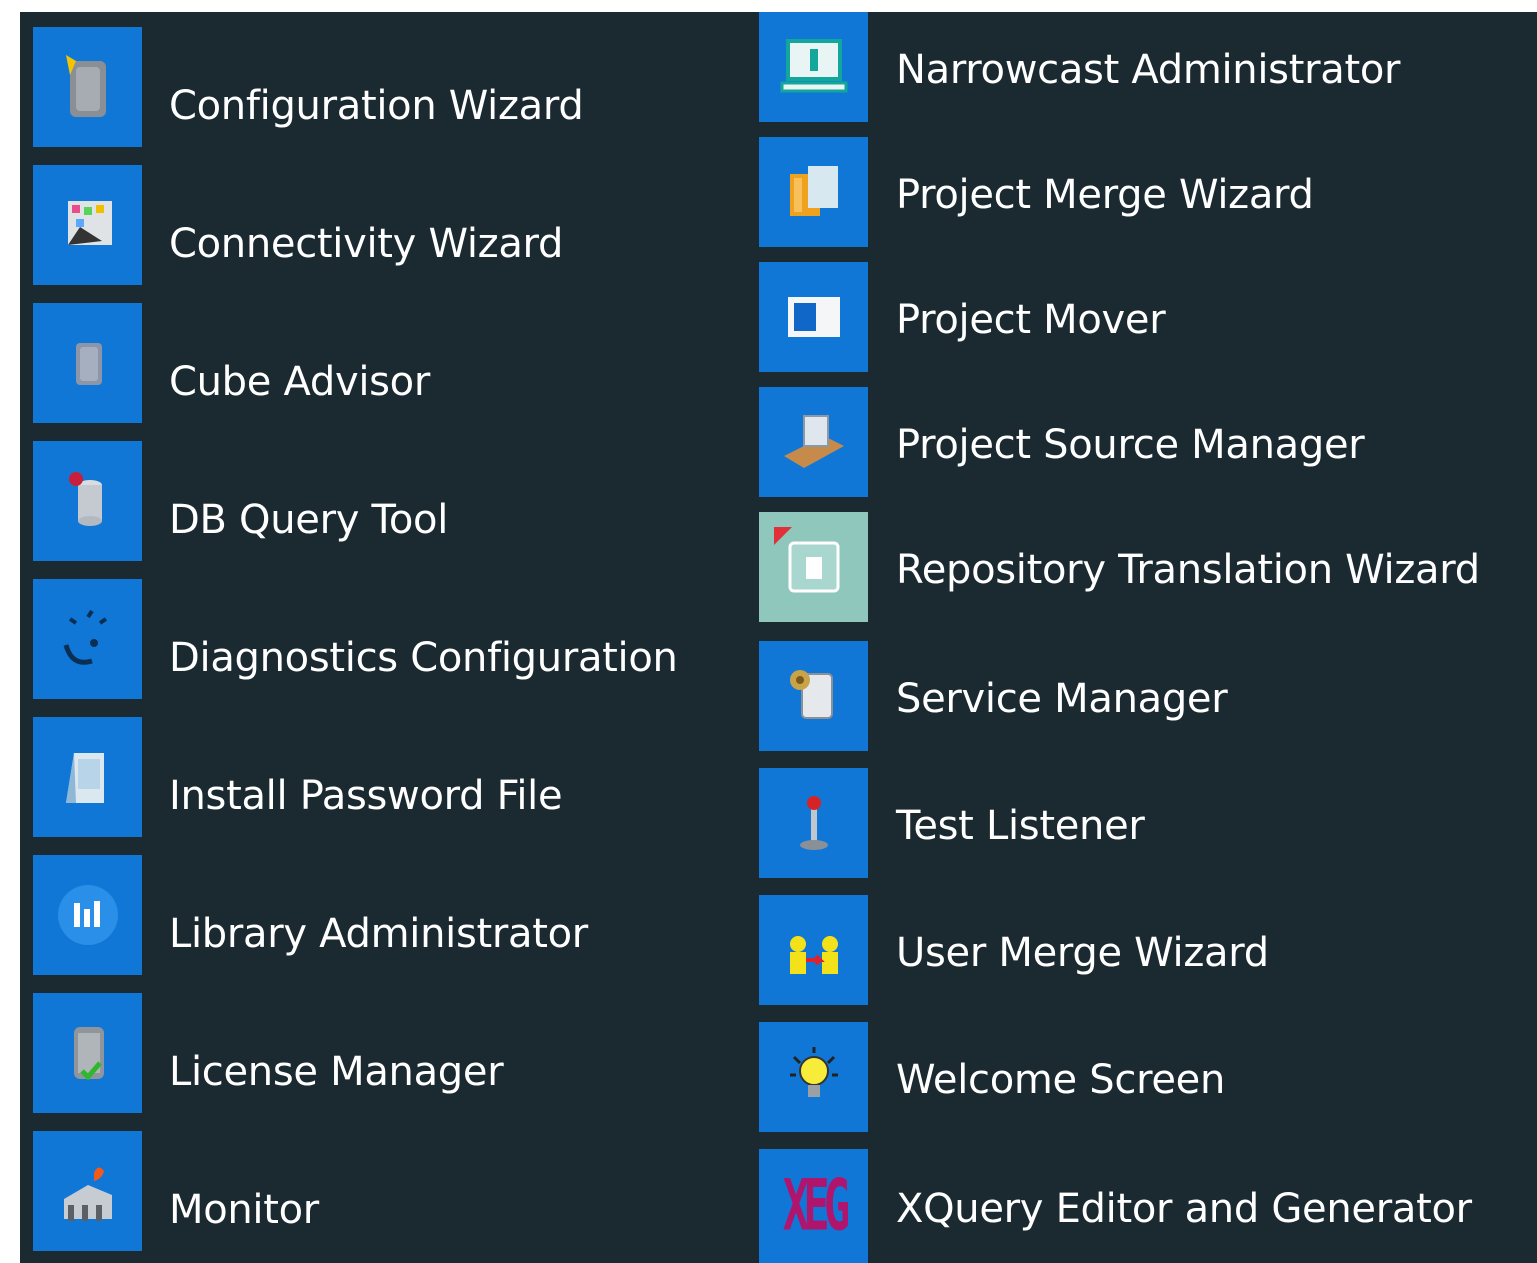  What do you see at coordinates (389, 1192) in the screenshot?
I see `app-monitor: Monitor` at bounding box center [389, 1192].